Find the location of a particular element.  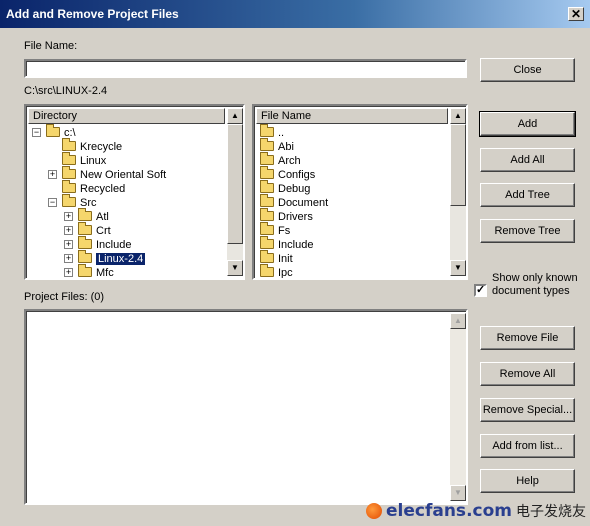

directory-item-label: Atl is located at coordinates (102, 217).